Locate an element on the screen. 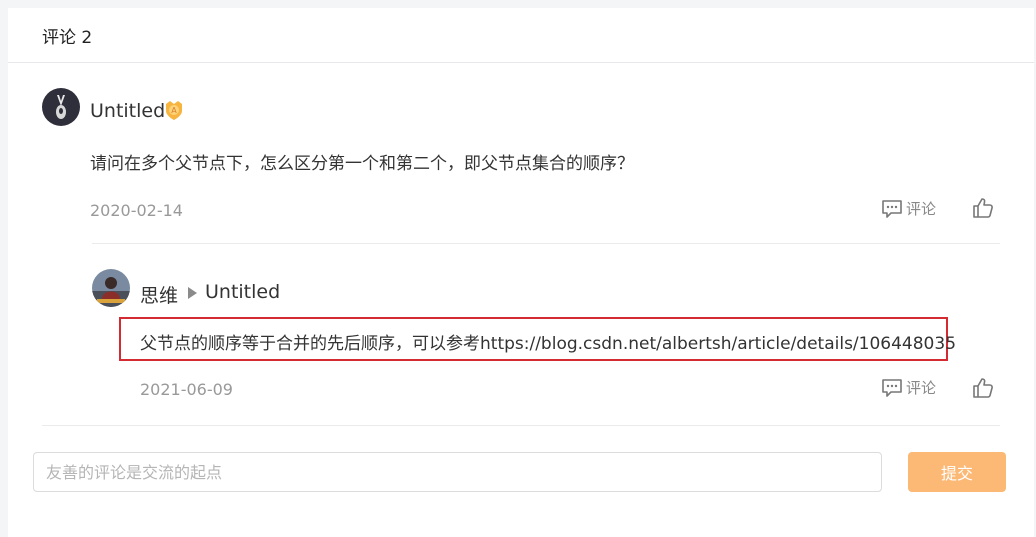 This screenshot has height=537, width=1036. reply-like-button is located at coordinates (983, 388).